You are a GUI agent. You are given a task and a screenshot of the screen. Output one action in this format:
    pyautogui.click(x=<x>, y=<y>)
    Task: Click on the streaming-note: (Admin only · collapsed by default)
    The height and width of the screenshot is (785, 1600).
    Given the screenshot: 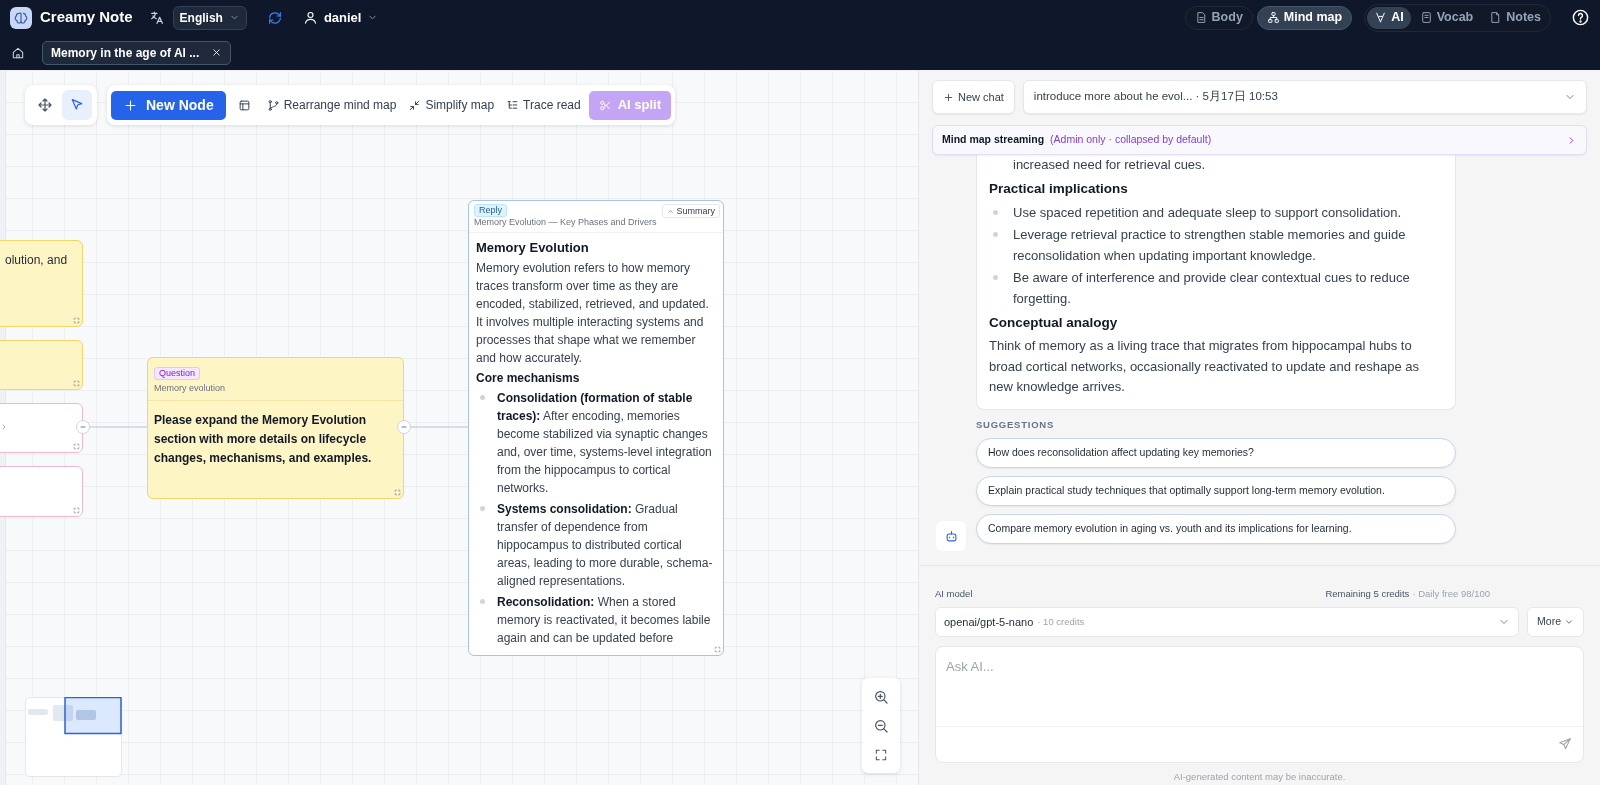 What is the action you would take?
    pyautogui.click(x=1131, y=140)
    